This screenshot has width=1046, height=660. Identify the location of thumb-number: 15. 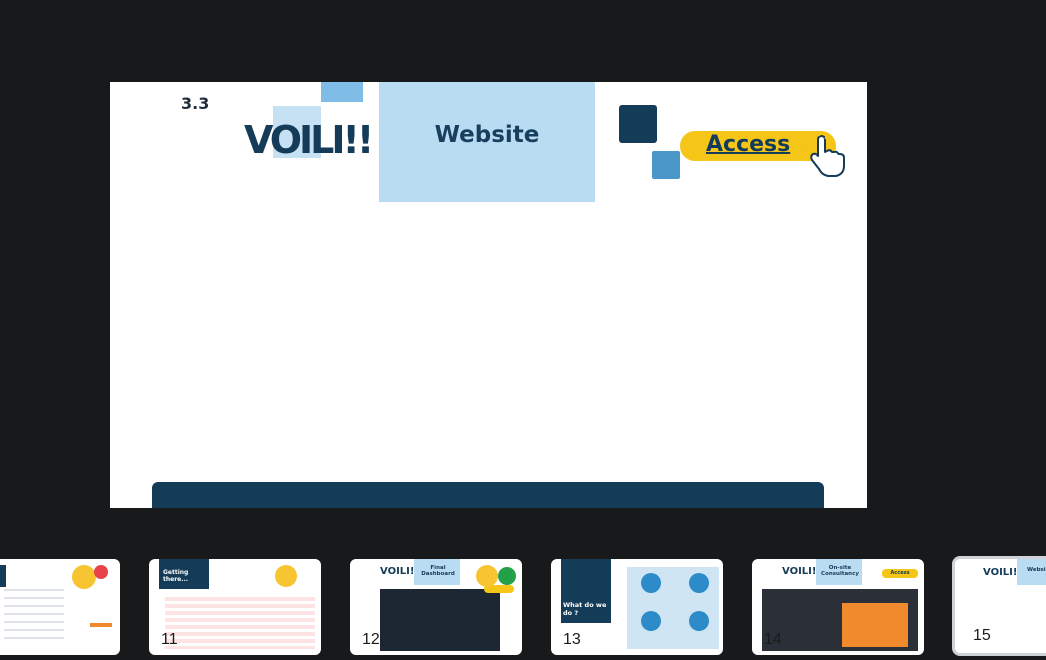
(982, 635).